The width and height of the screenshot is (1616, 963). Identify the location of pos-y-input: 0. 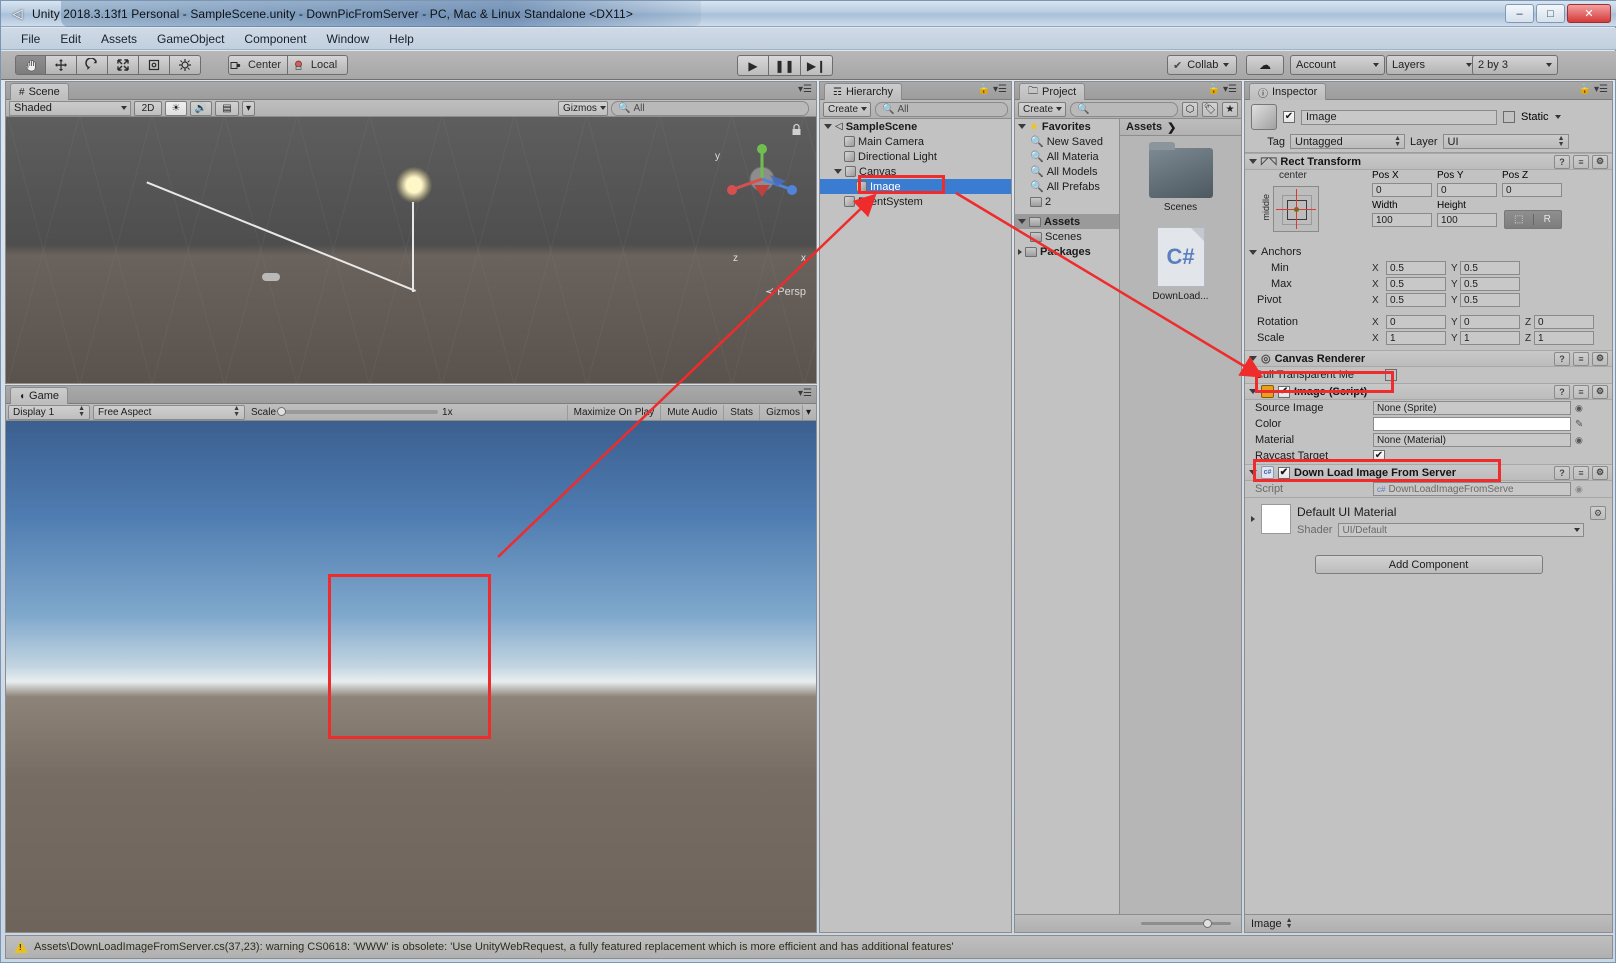
(1467, 190).